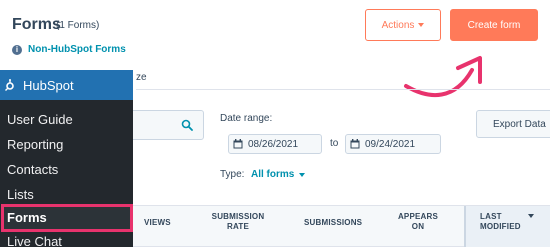 The width and height of the screenshot is (550, 247). I want to click on export-data-label: Export Data, so click(519, 124).